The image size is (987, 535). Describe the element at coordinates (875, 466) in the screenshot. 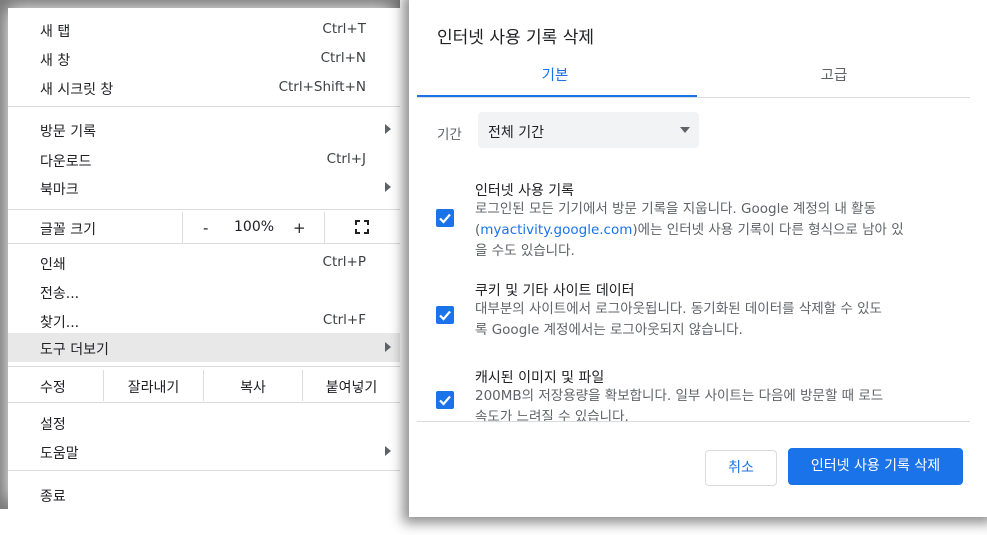

I see `clear-data-button: 인터넷 사용 기록 삭제` at that location.